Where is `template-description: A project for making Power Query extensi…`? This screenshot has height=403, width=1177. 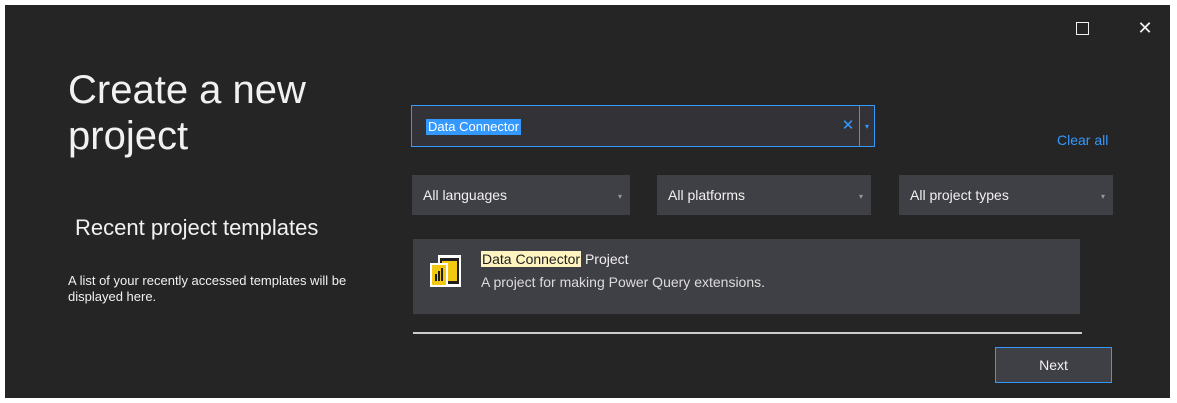 template-description: A project for making Power Query extensi… is located at coordinates (623, 282).